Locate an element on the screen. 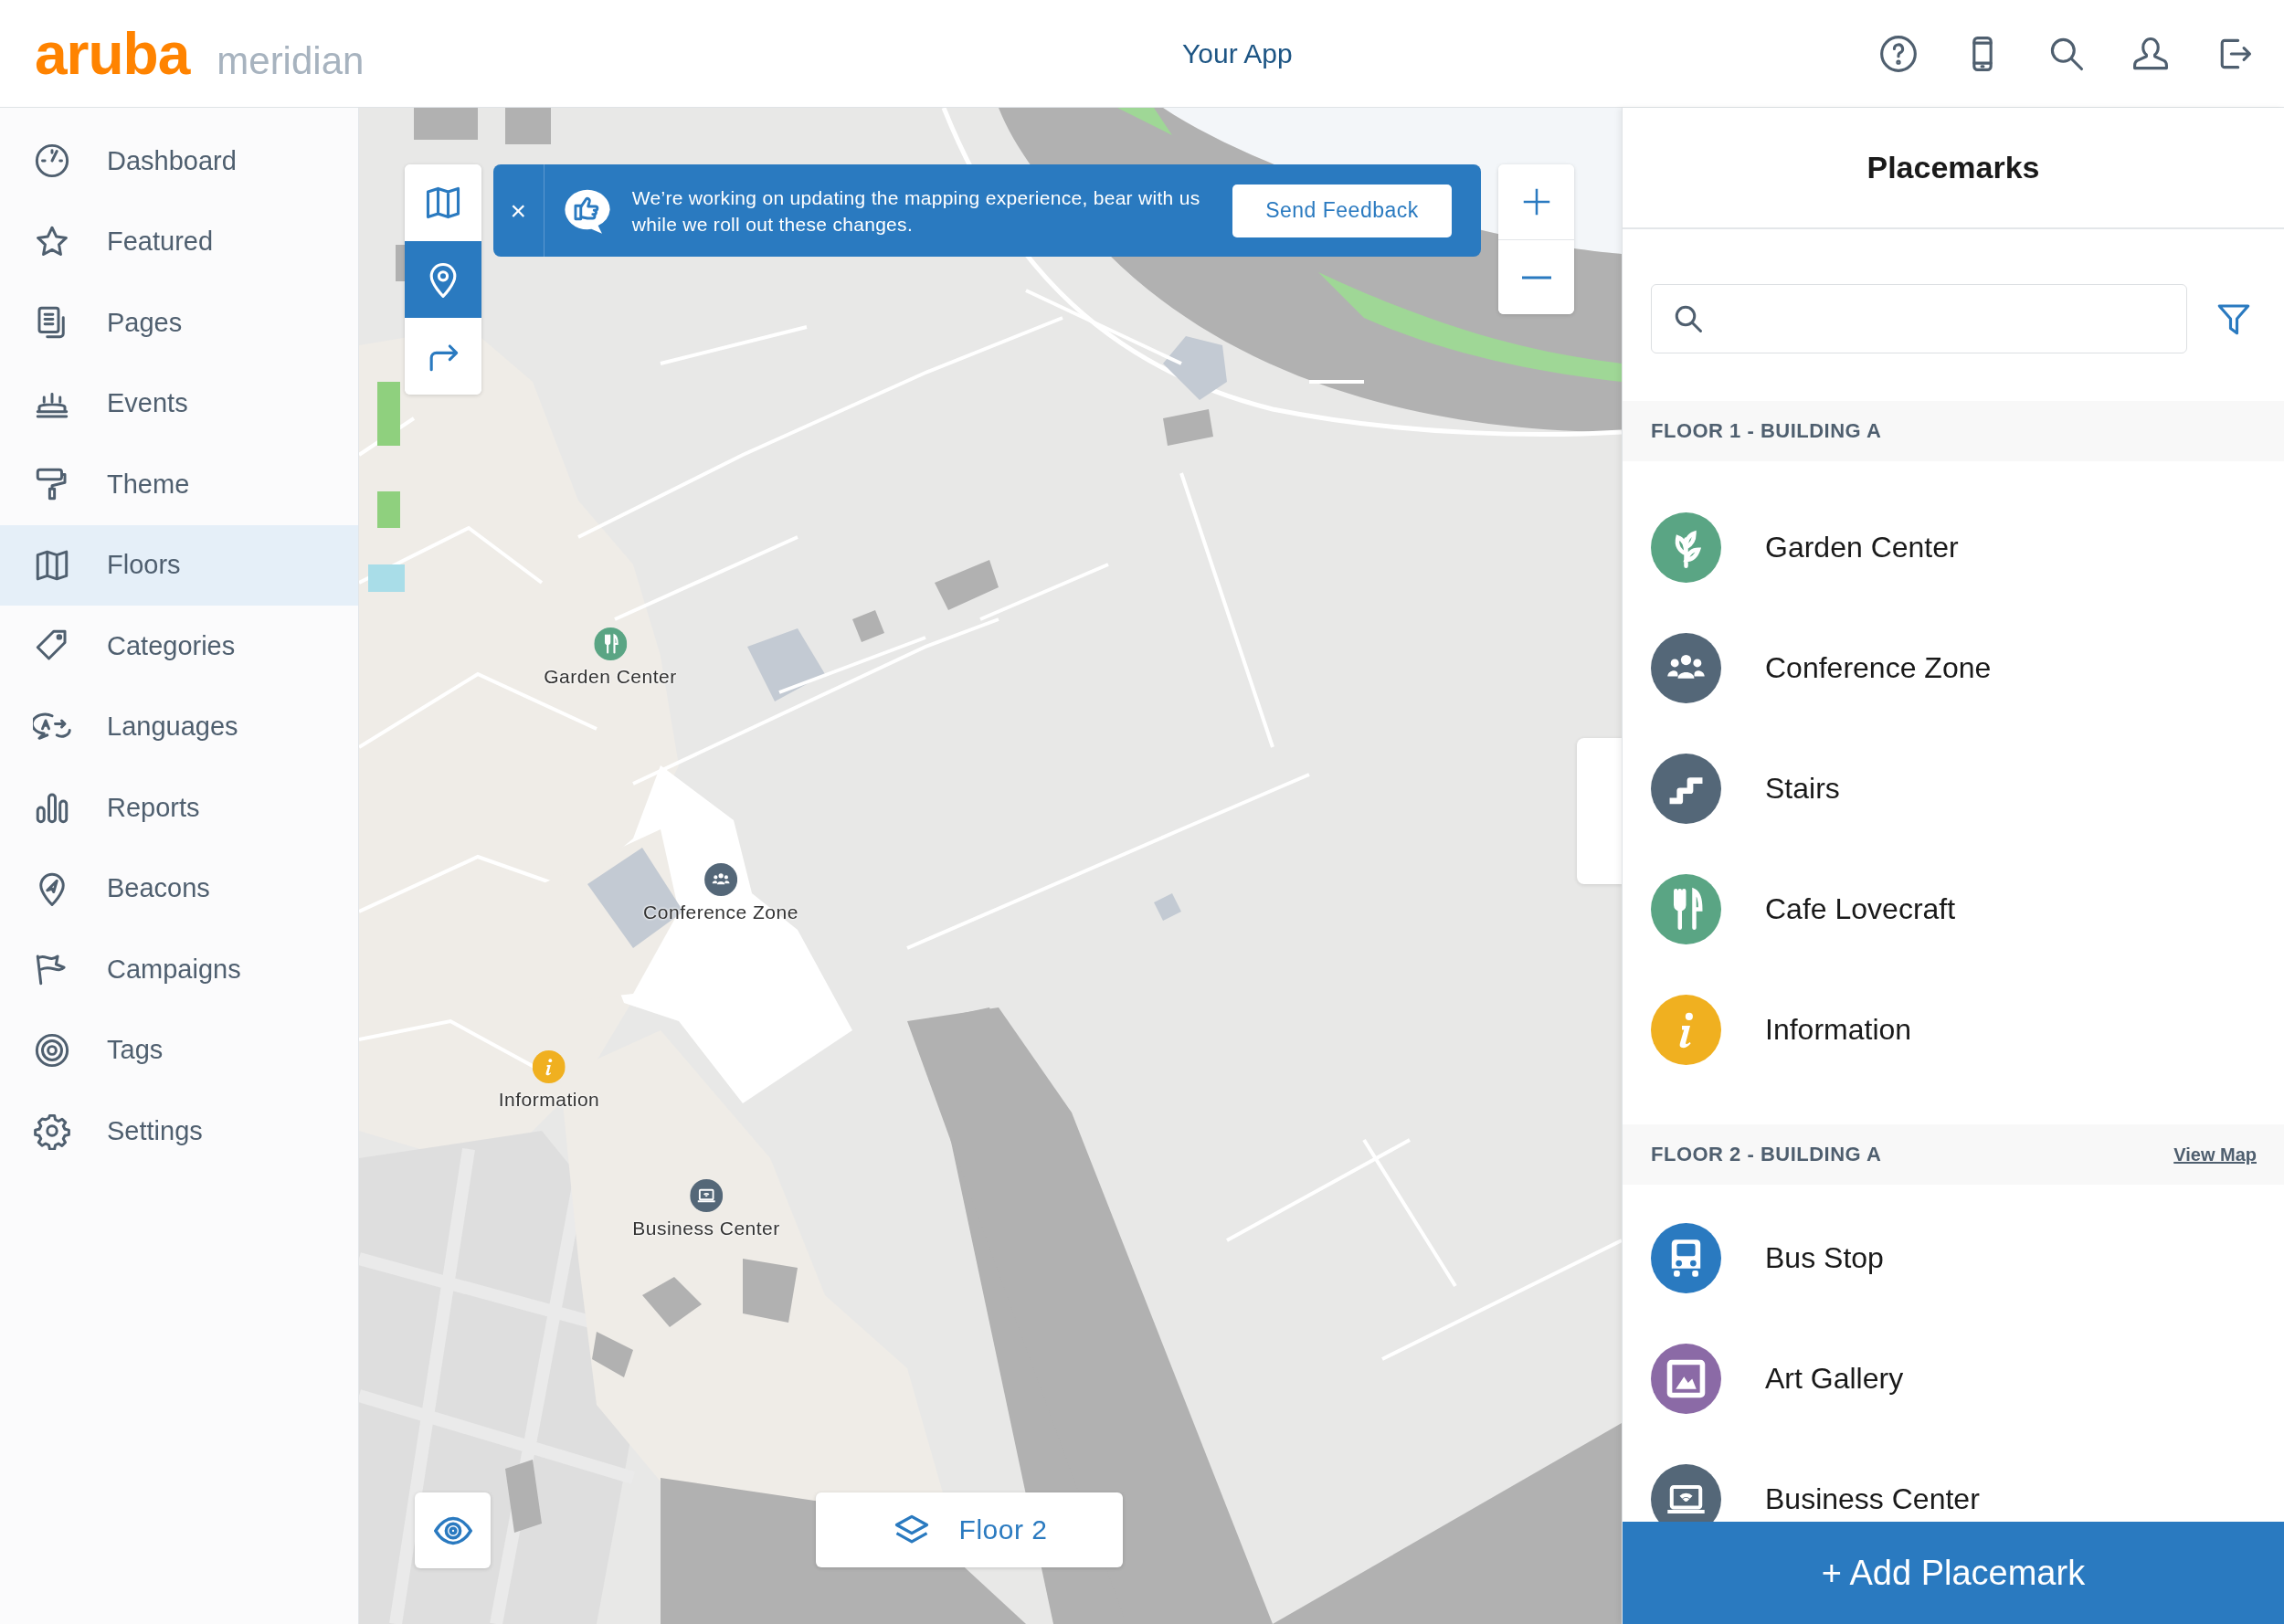 This screenshot has height=1624, width=2284. close-button: × is located at coordinates (519, 210).